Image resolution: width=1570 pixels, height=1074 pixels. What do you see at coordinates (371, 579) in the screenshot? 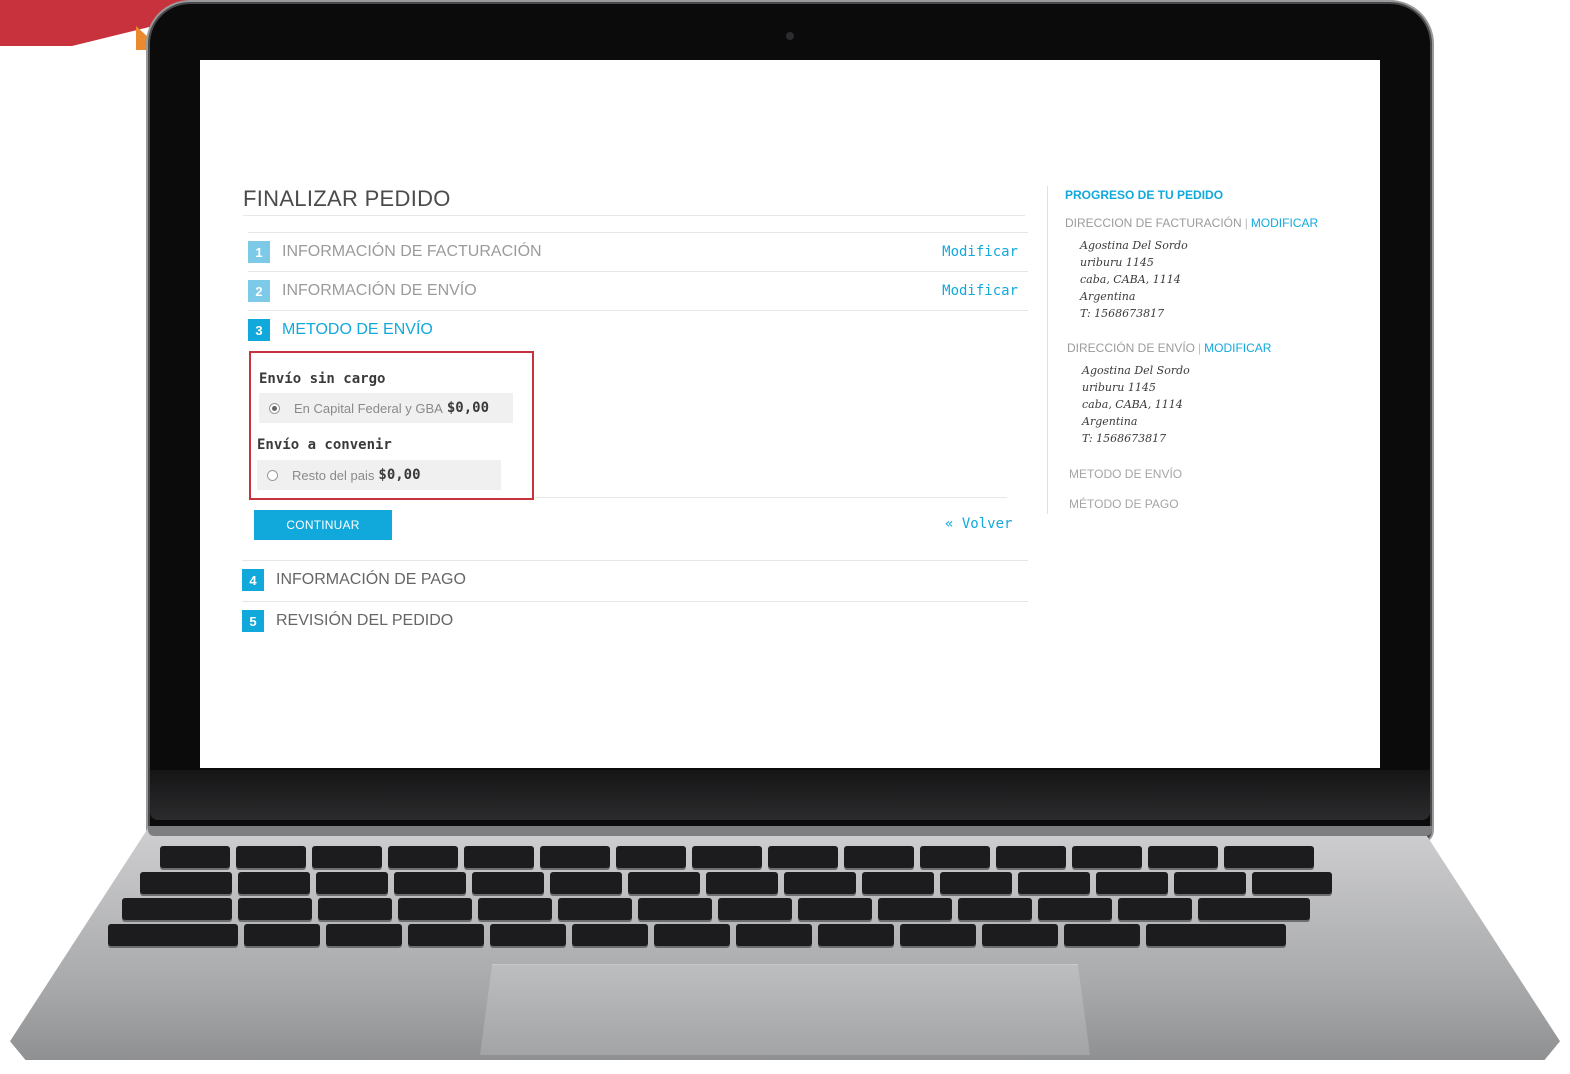
I see `step-label: INFORMACIÓN DE PAGO` at bounding box center [371, 579].